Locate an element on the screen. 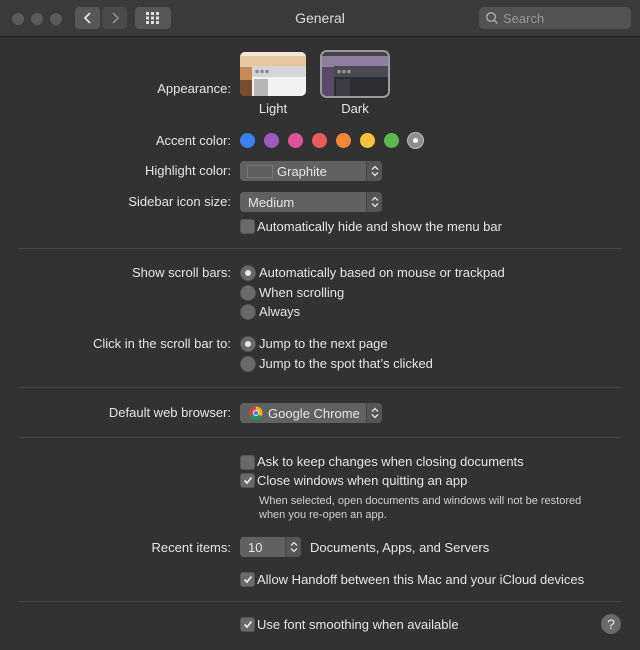 The image size is (640, 650). scrollbars-automatic-radio is located at coordinates (248, 273).